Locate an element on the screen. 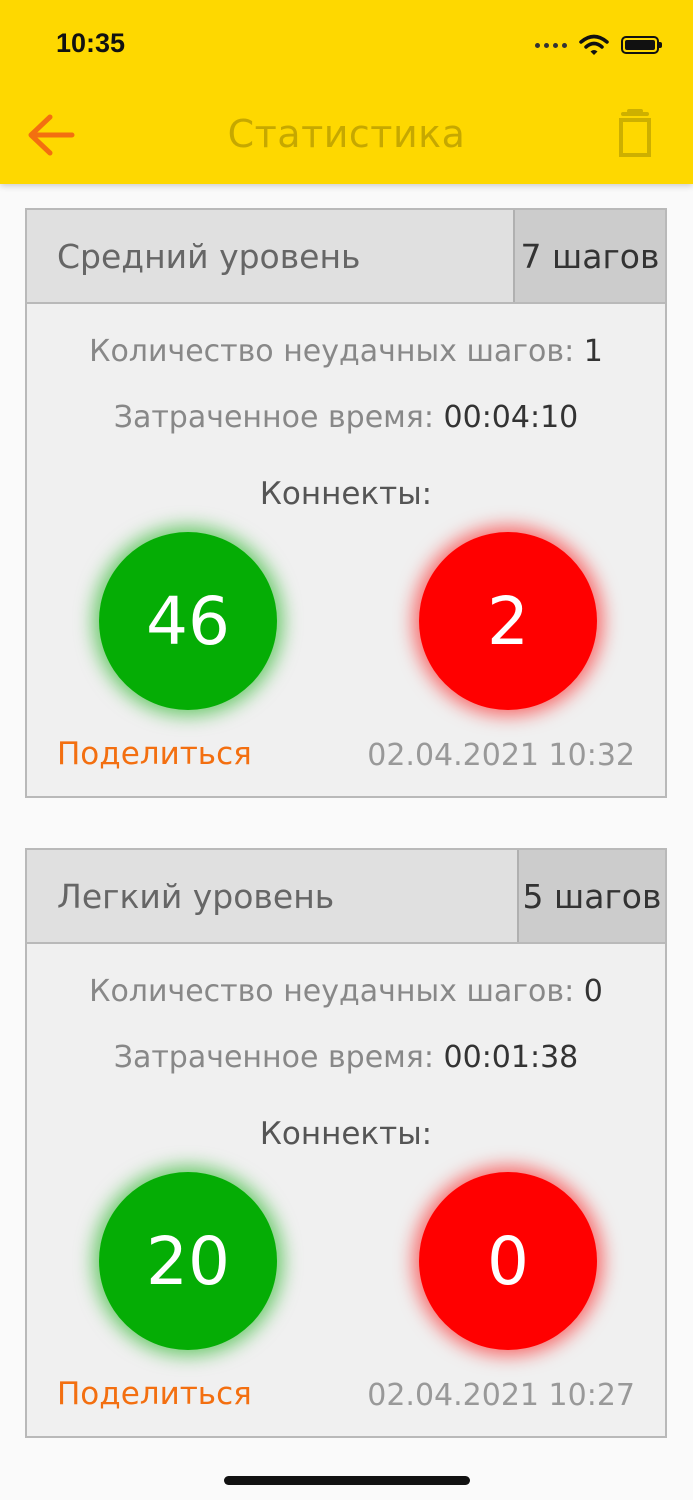  status-icons is located at coordinates (598, 45).